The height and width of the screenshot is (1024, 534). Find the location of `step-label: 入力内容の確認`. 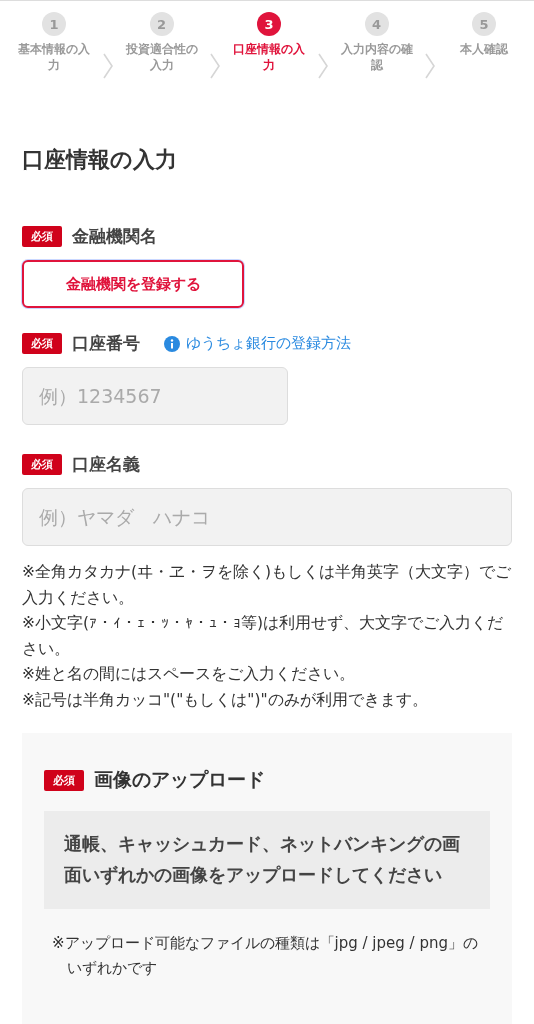

step-label: 入力内容の確認 is located at coordinates (376, 57).